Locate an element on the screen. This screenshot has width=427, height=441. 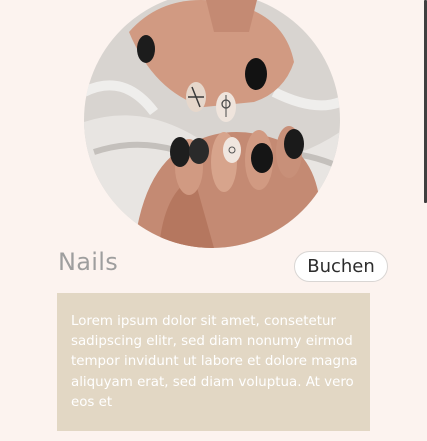
book-button: Buchen is located at coordinates (341, 266).